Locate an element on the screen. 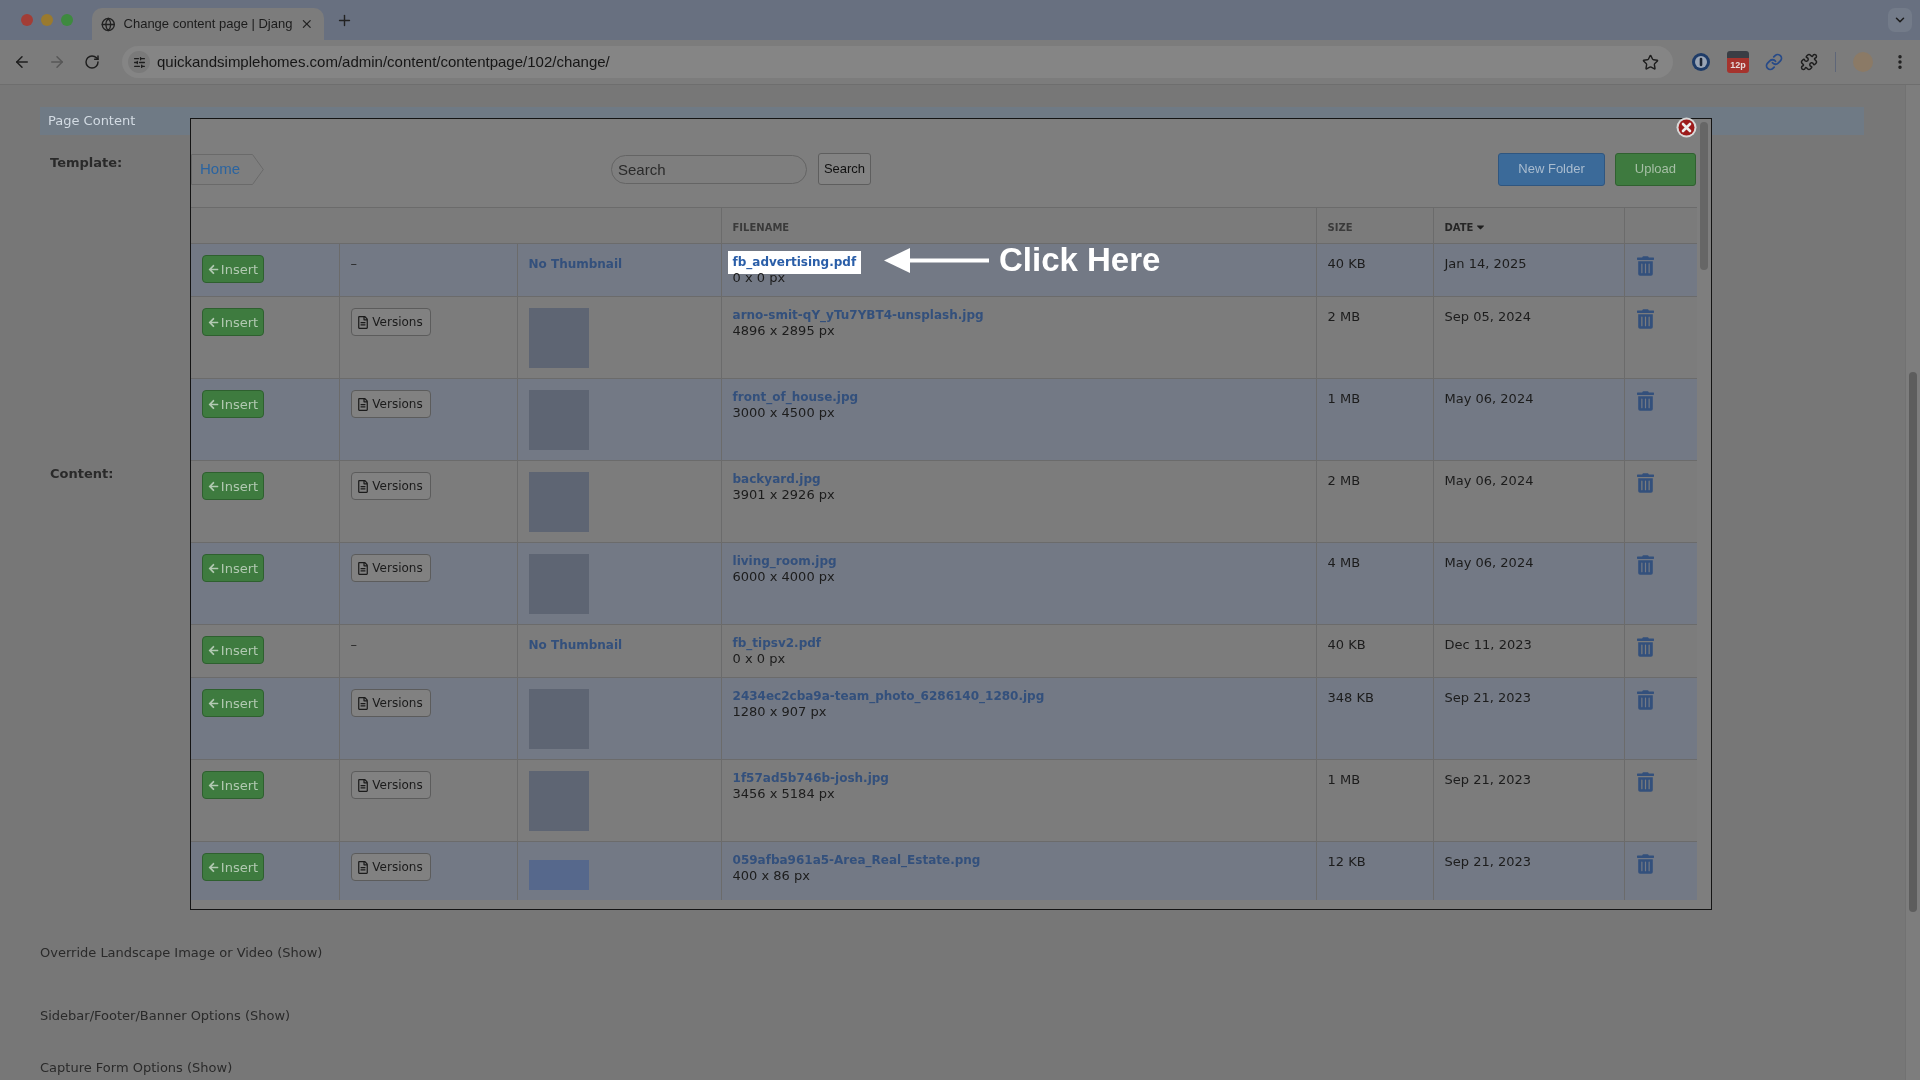 The image size is (1920, 1080). field-label: Content: is located at coordinates (82, 474).